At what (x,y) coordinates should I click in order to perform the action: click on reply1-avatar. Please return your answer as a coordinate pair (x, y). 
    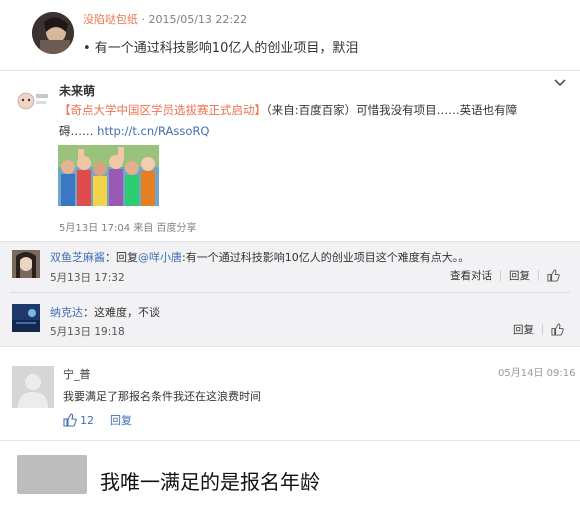
    Looking at the image, I should click on (26, 264).